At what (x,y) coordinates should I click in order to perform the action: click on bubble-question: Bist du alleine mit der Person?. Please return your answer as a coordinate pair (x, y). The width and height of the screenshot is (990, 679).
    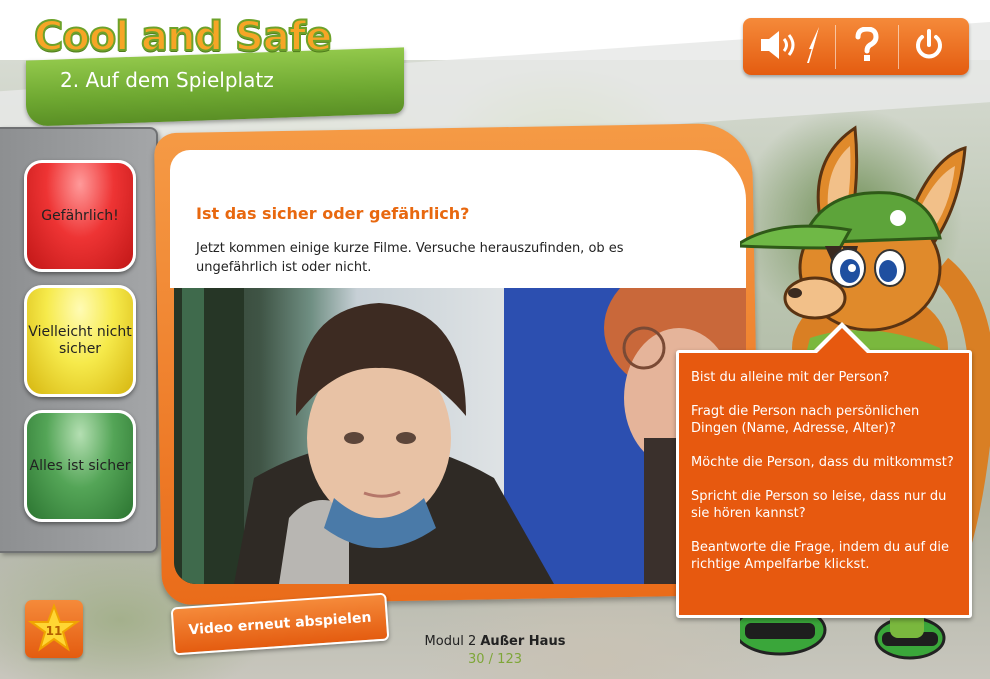
    Looking at the image, I should click on (790, 377).